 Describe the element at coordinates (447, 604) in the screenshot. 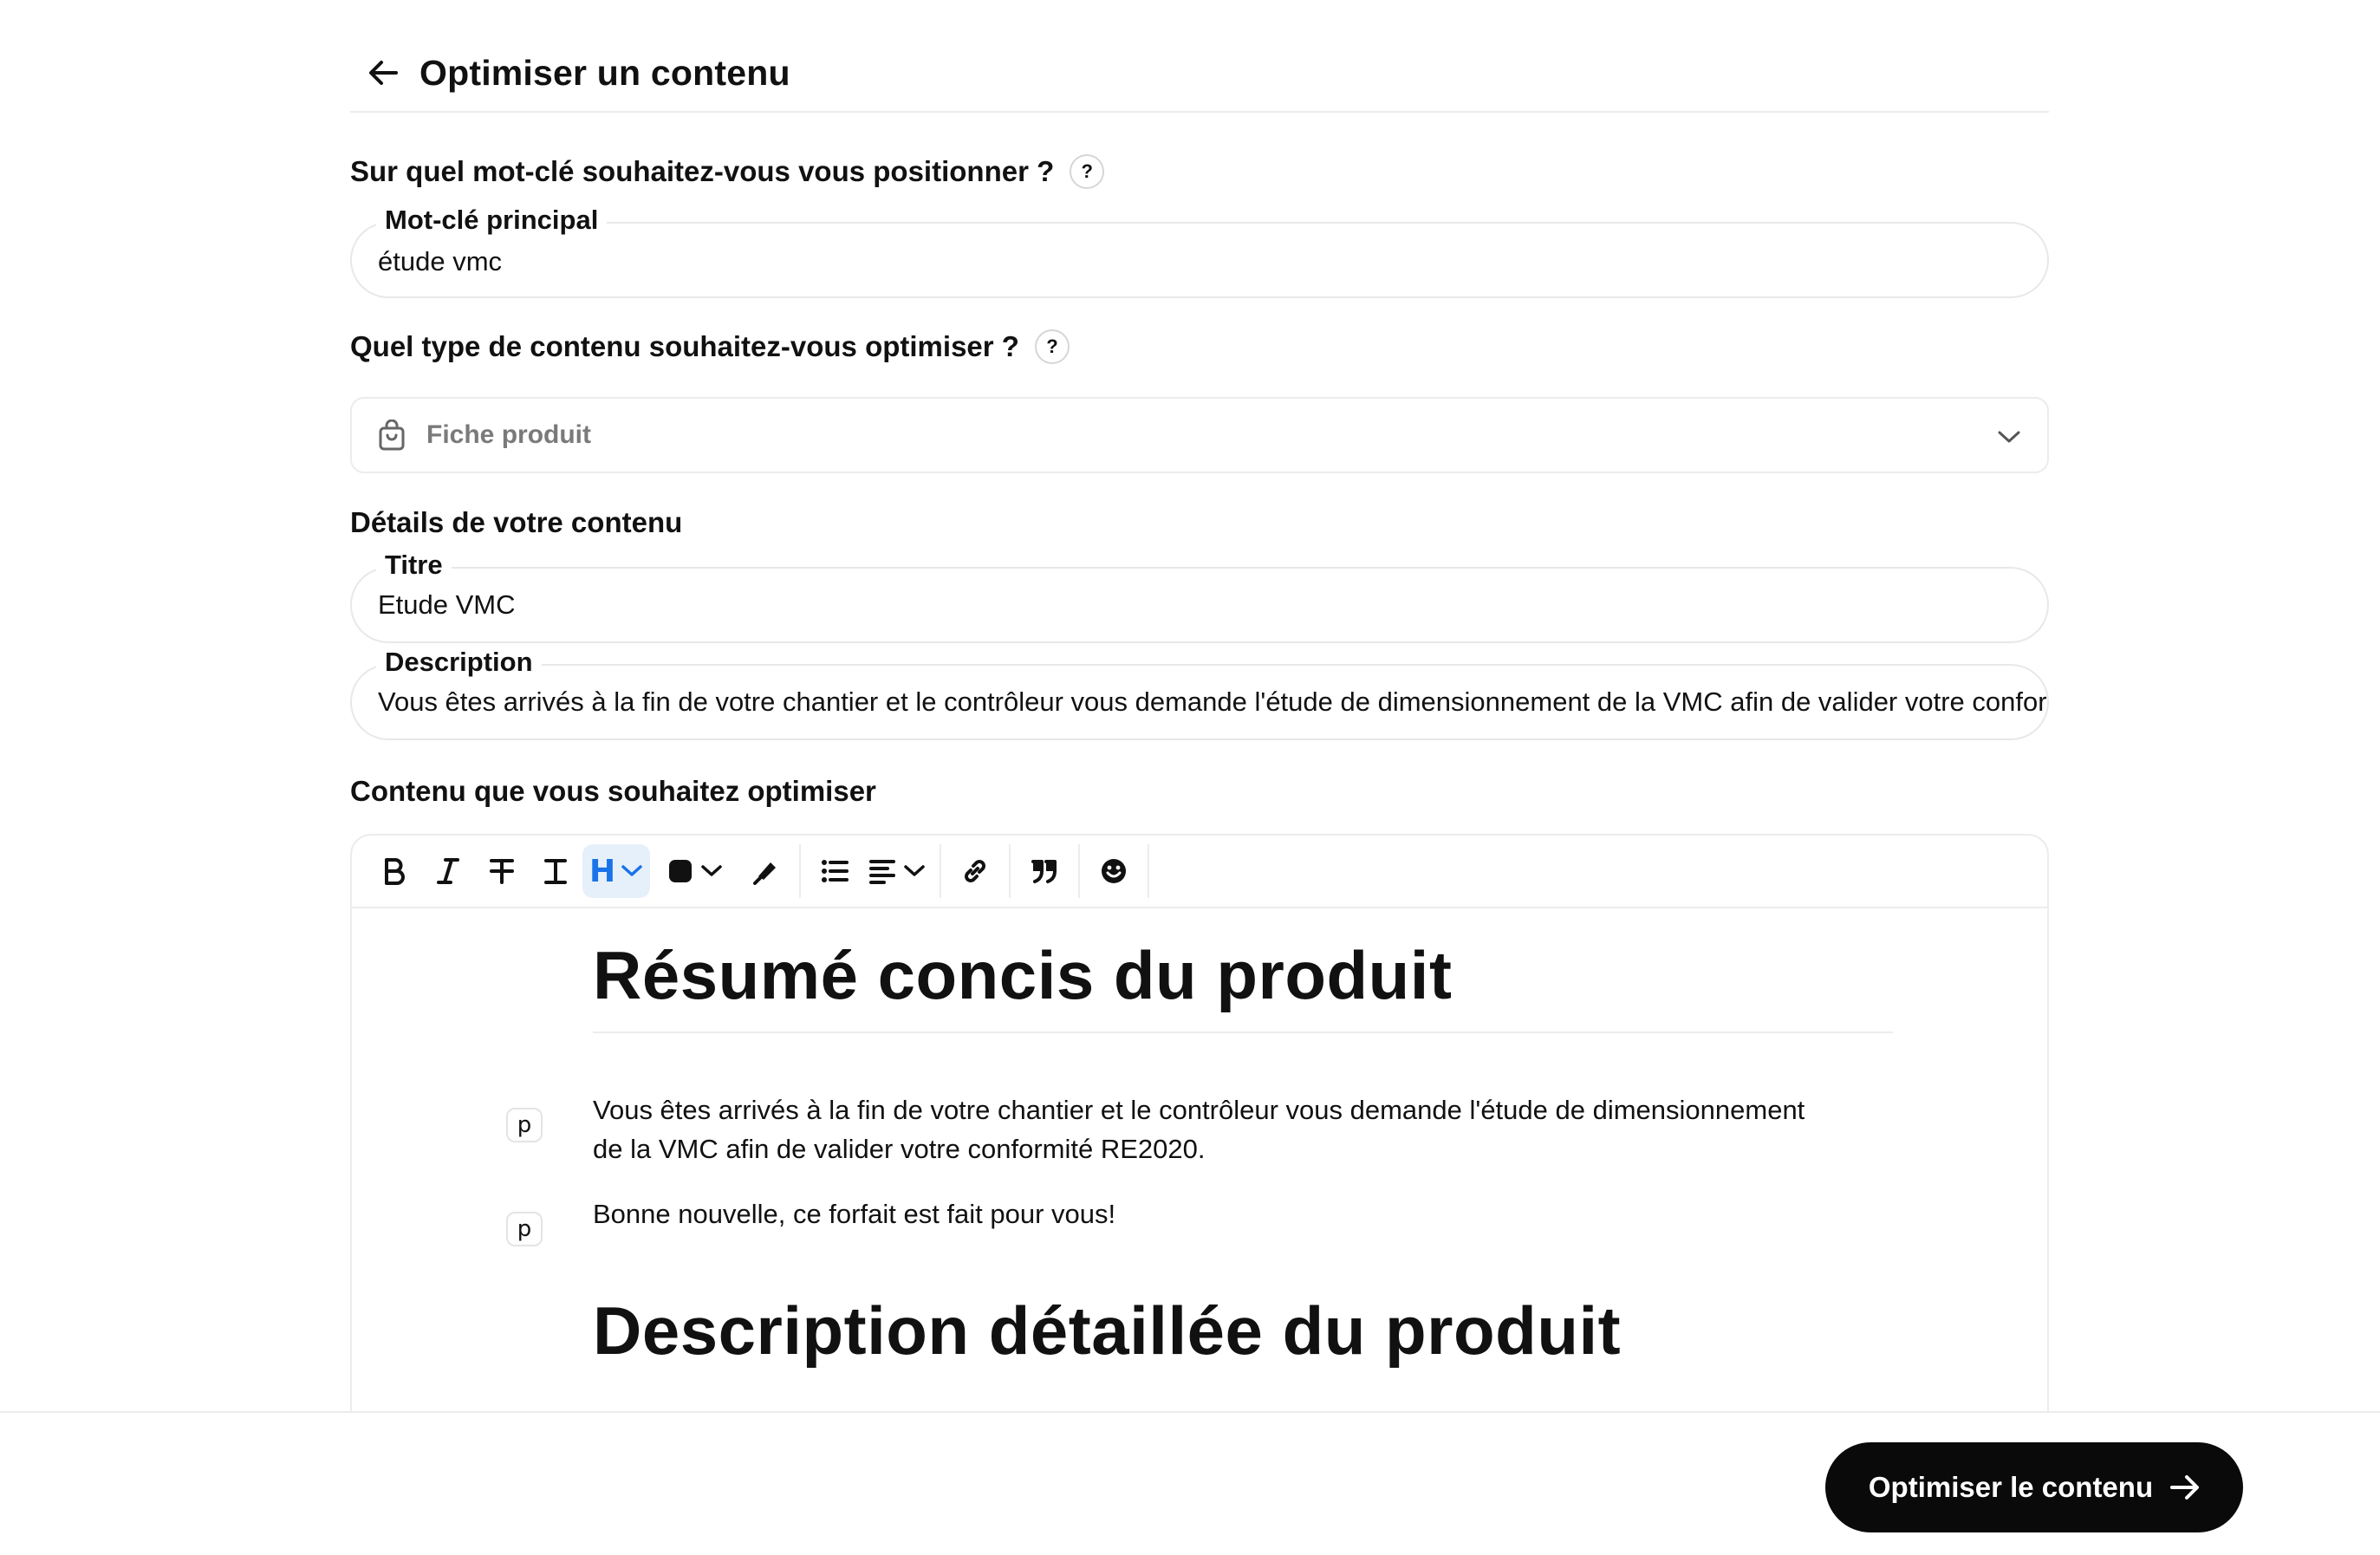

I see `title-value: Etude VMC` at that location.